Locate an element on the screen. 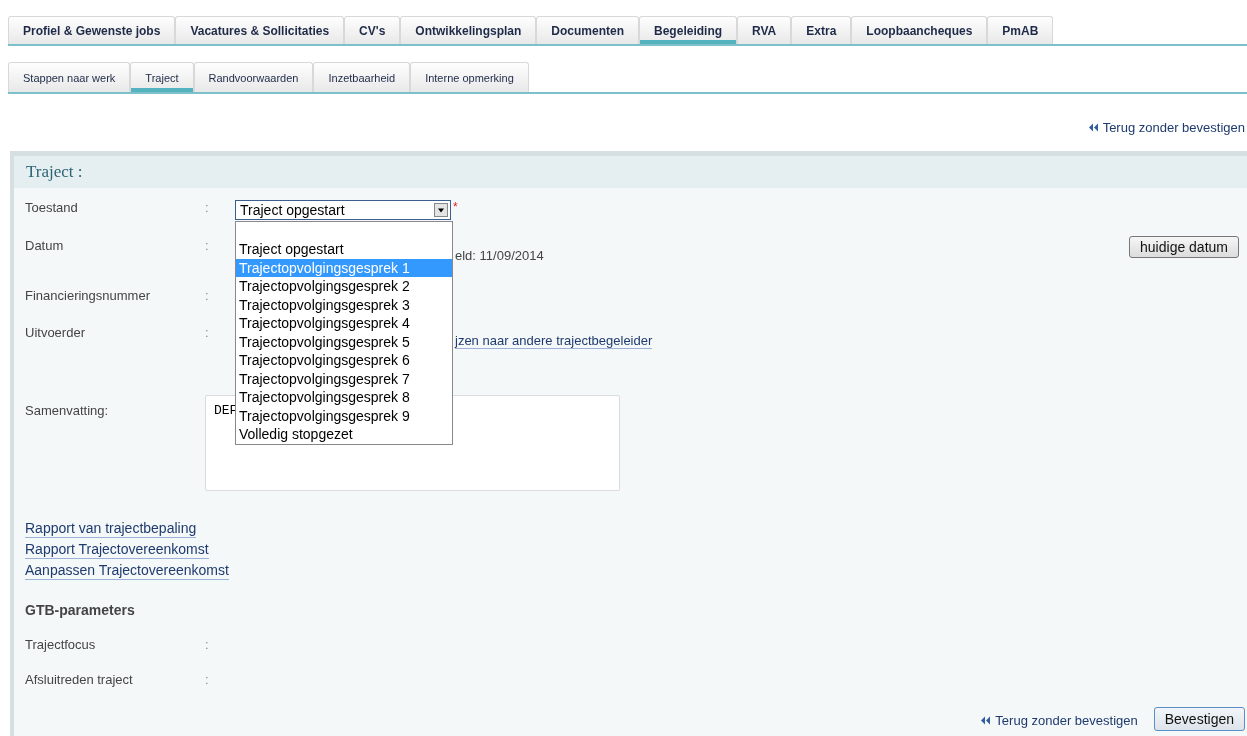 This screenshot has height=736, width=1247. field-label: Uitvoerder is located at coordinates (55, 332).